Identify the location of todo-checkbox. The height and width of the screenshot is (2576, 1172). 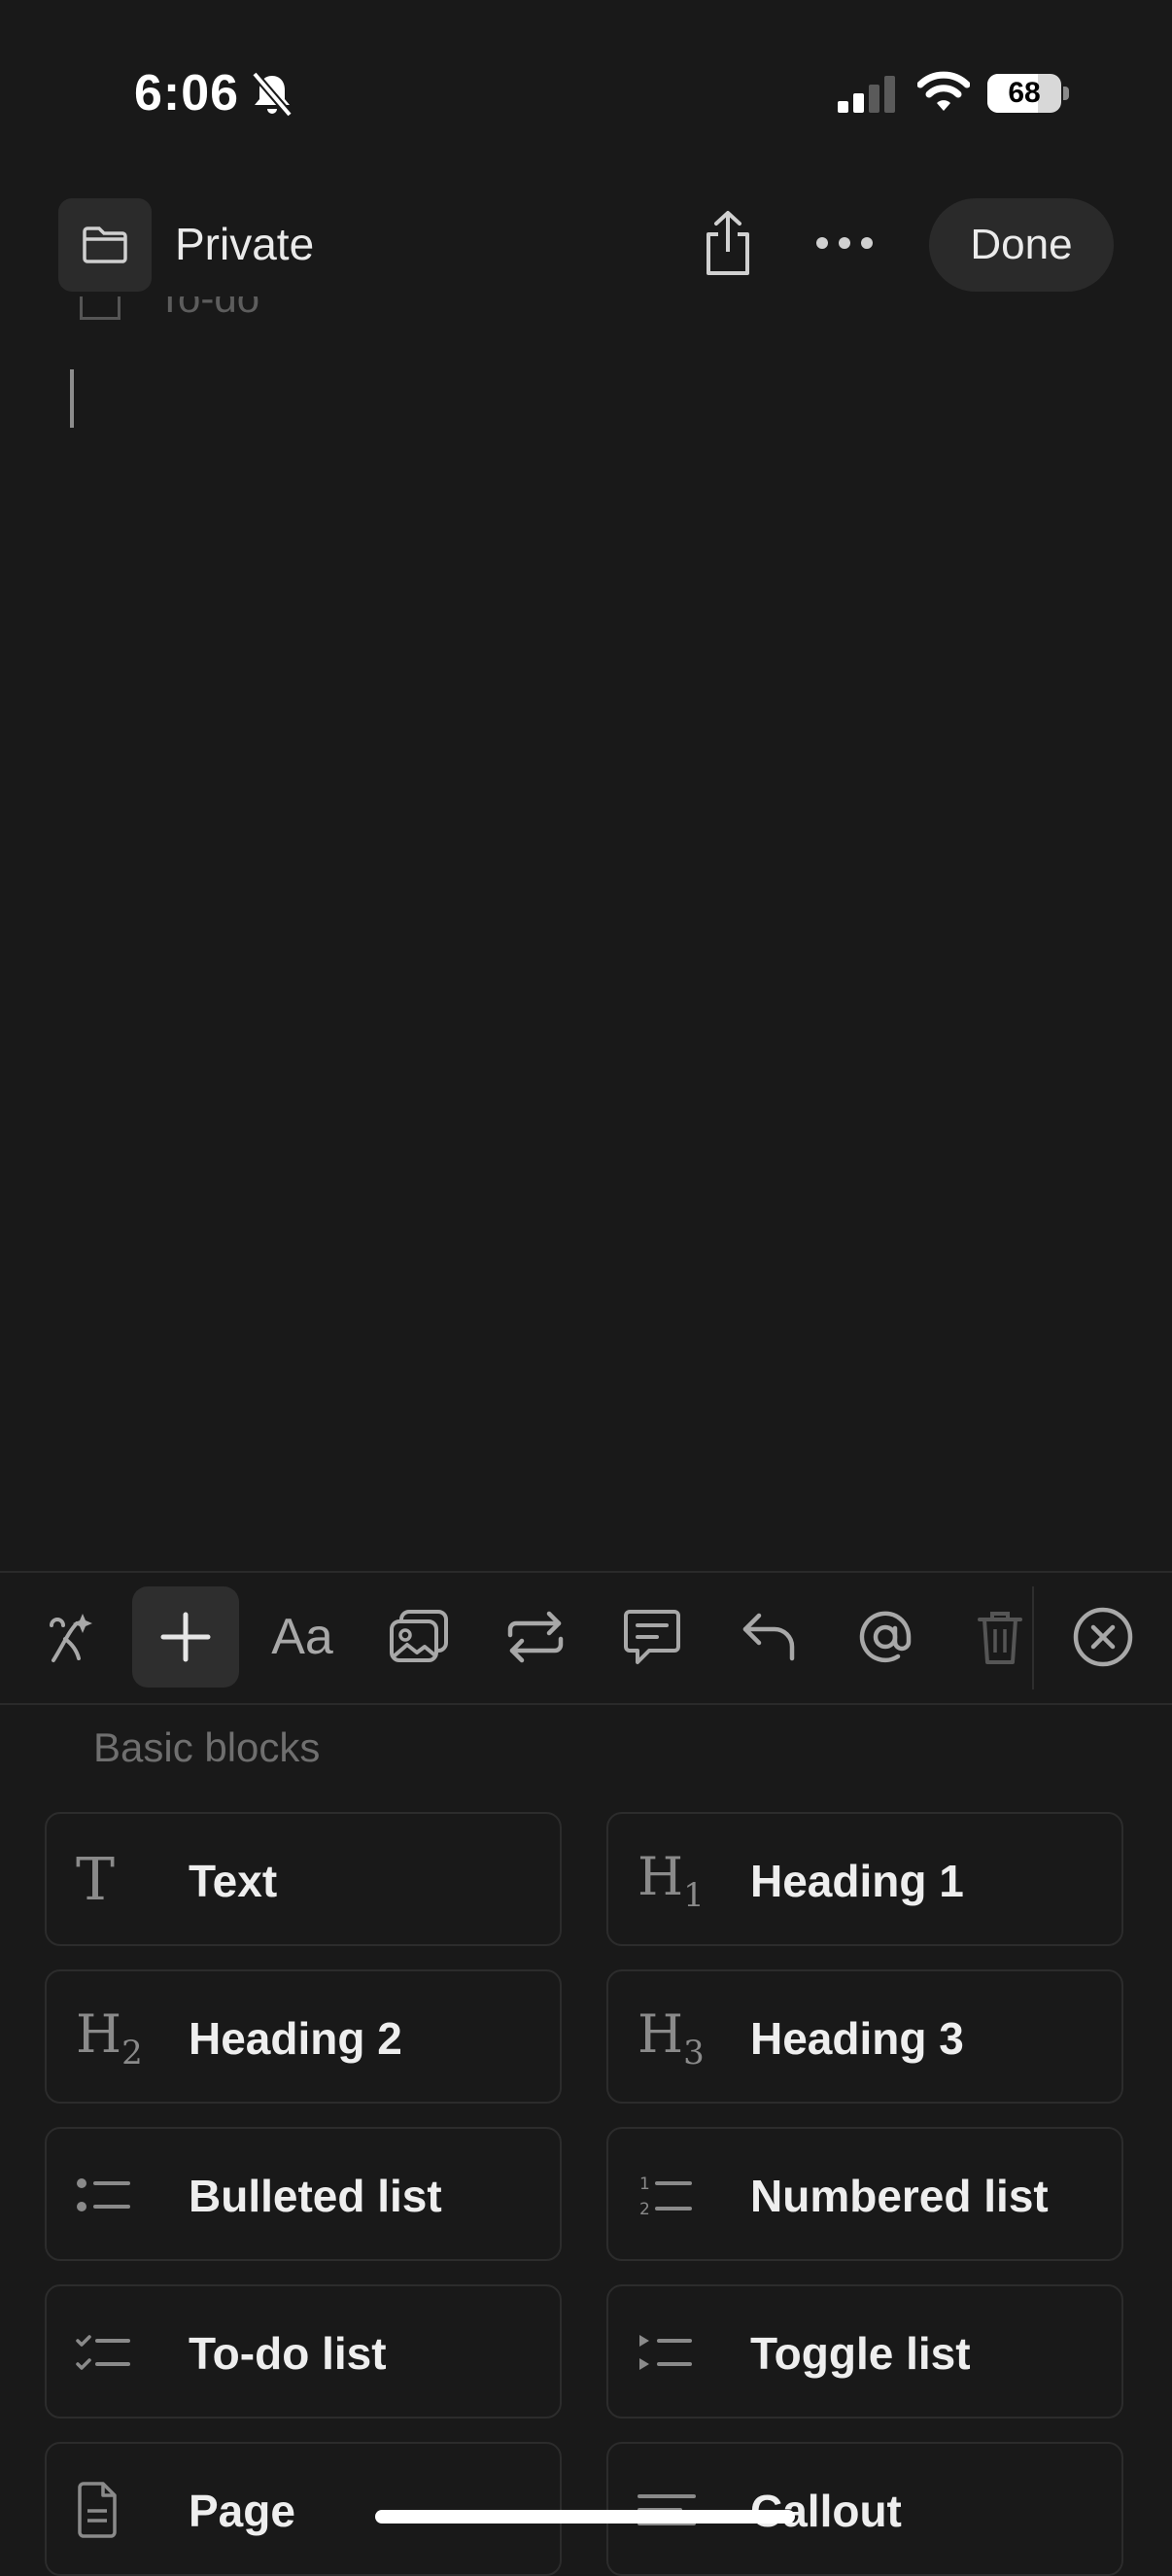
(100, 308).